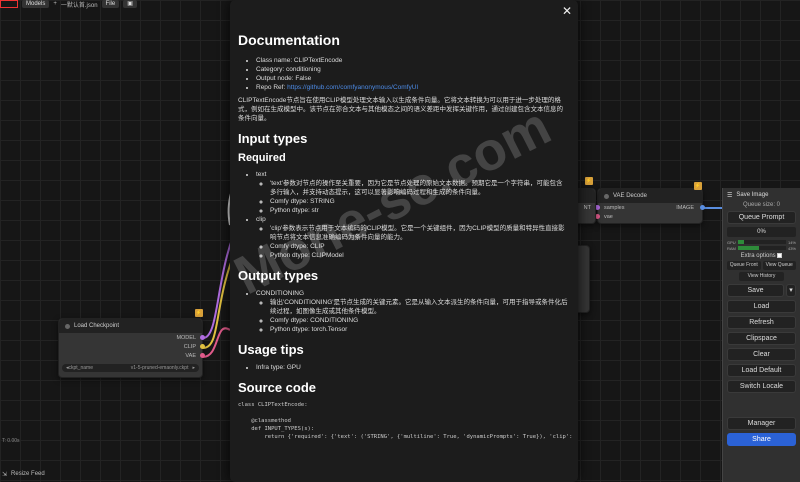 This screenshot has width=800, height=482. What do you see at coordinates (650, 206) in the screenshot?
I see `vae-decode-node: VAE Decode samples IMAGE vae` at bounding box center [650, 206].